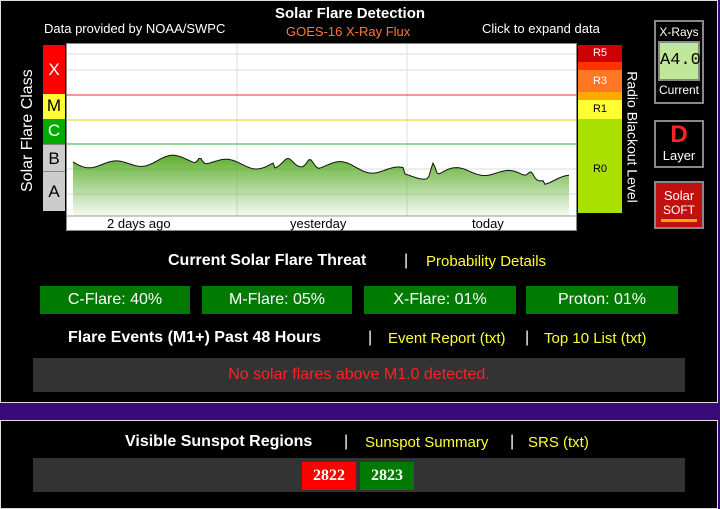  I want to click on panel-subtitle: GOES-16 X-Ray Flux, so click(348, 31).